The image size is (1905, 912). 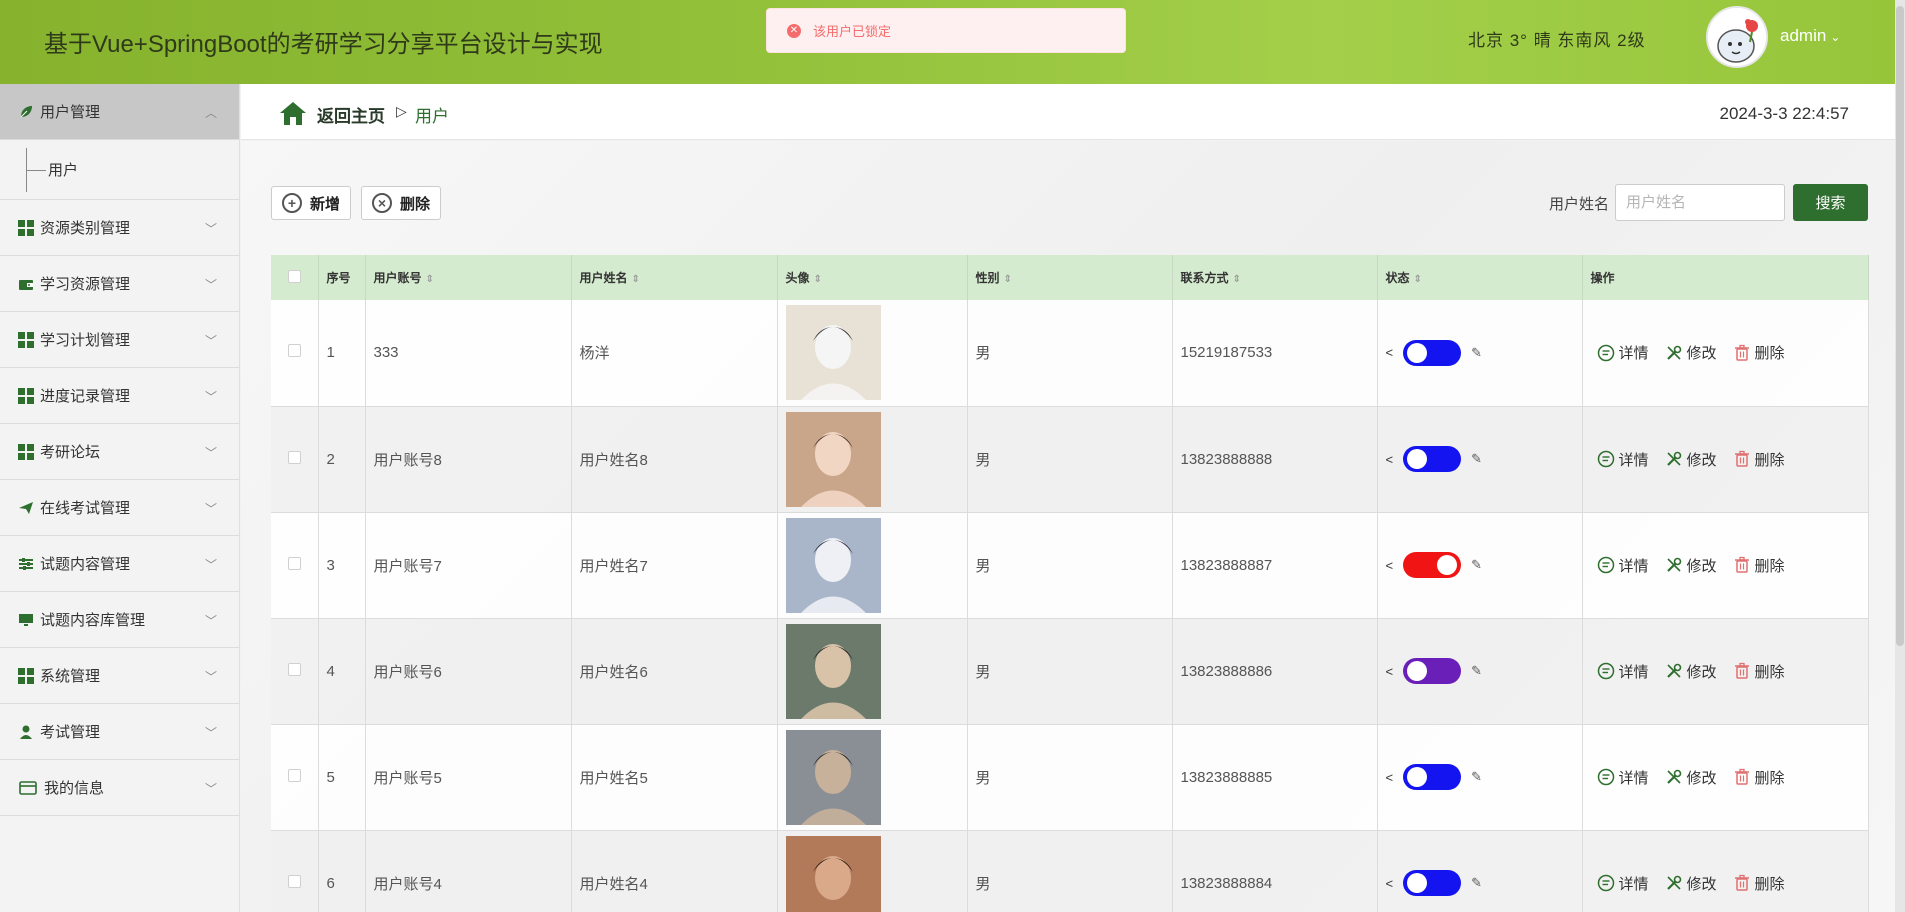 What do you see at coordinates (119, 284) in the screenshot?
I see `sidebar-item-learning-resources: 学习资源管理 ﹀` at bounding box center [119, 284].